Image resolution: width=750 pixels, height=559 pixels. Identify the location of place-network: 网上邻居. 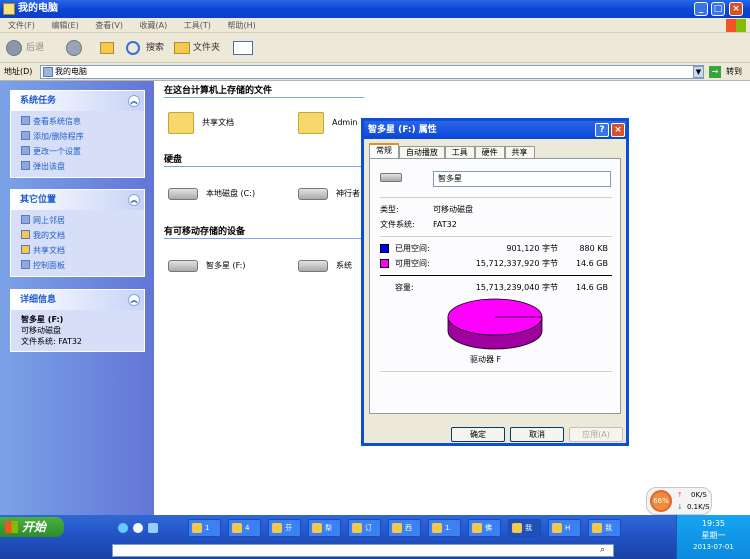
(77, 220).